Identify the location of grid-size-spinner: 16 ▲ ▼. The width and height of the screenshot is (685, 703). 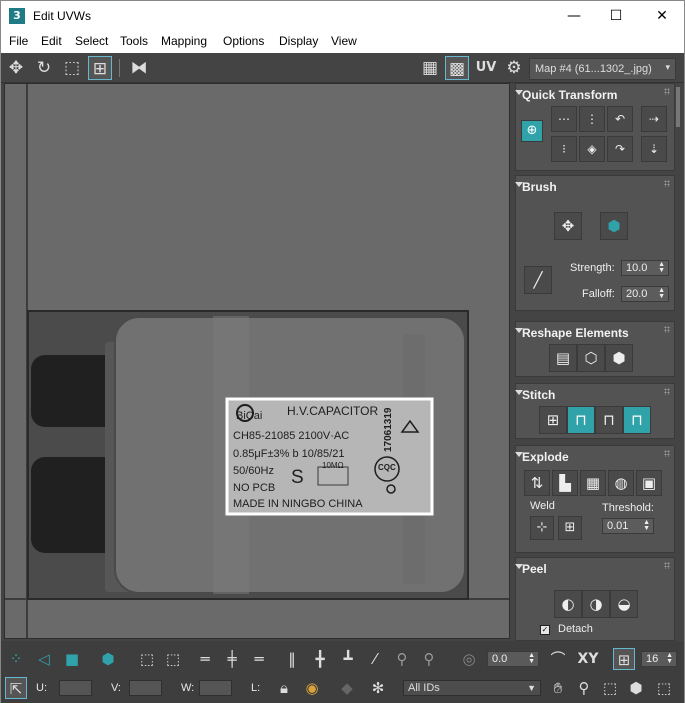
(659, 659).